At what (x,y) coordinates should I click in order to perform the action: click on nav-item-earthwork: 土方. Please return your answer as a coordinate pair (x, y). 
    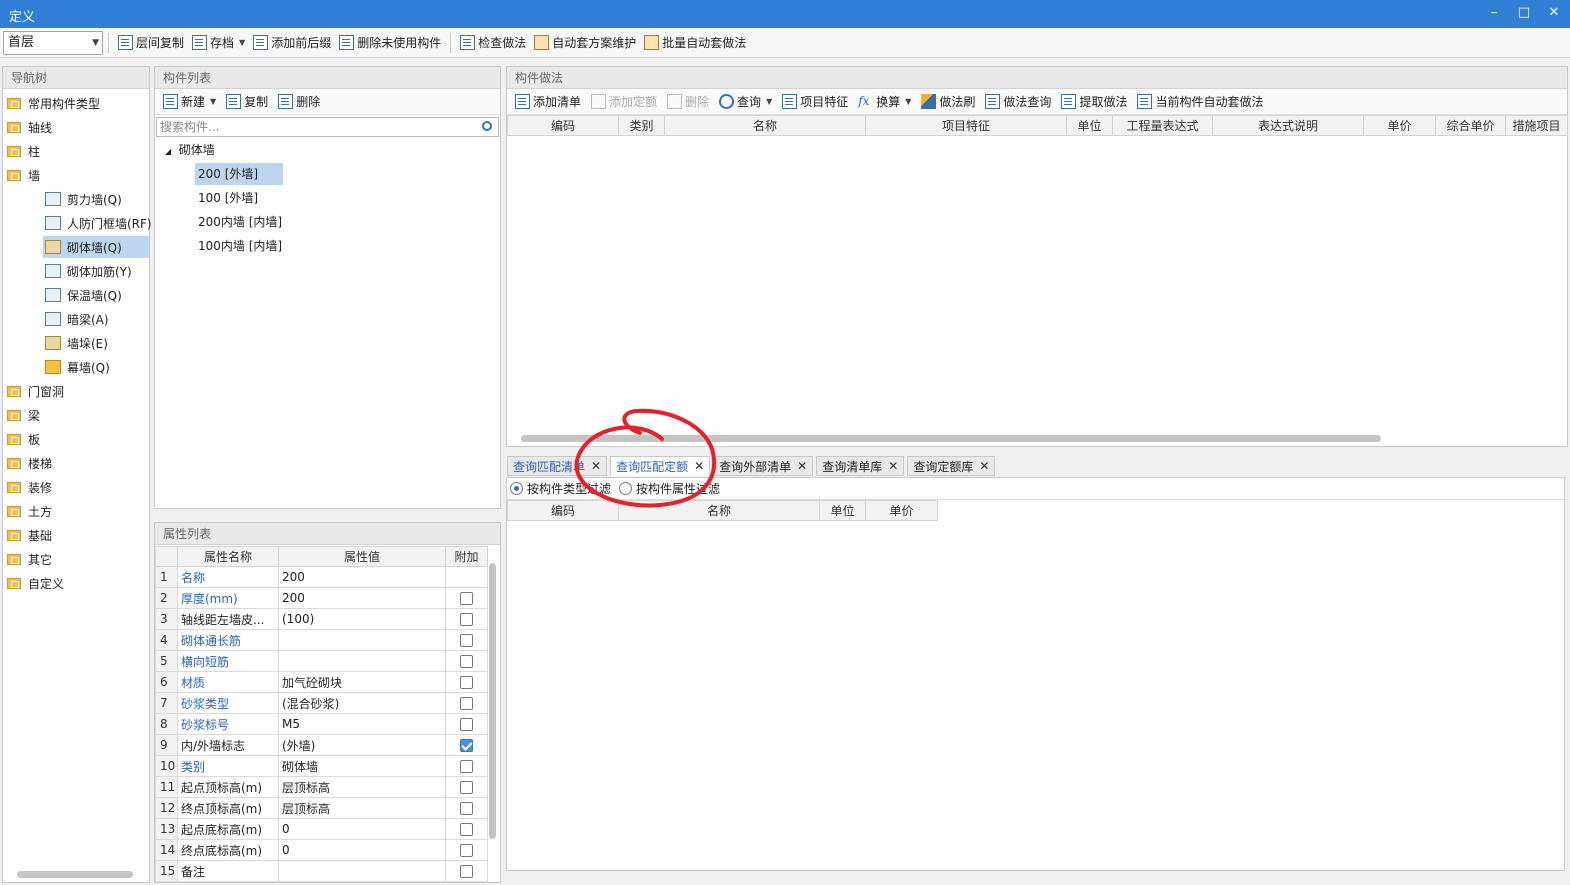
    Looking at the image, I should click on (29, 511).